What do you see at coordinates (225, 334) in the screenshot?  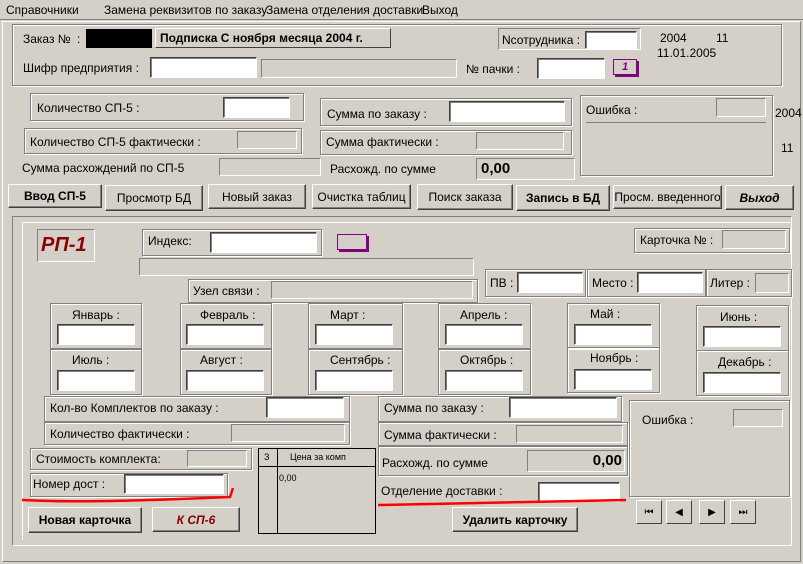 I see `month-input-feb` at bounding box center [225, 334].